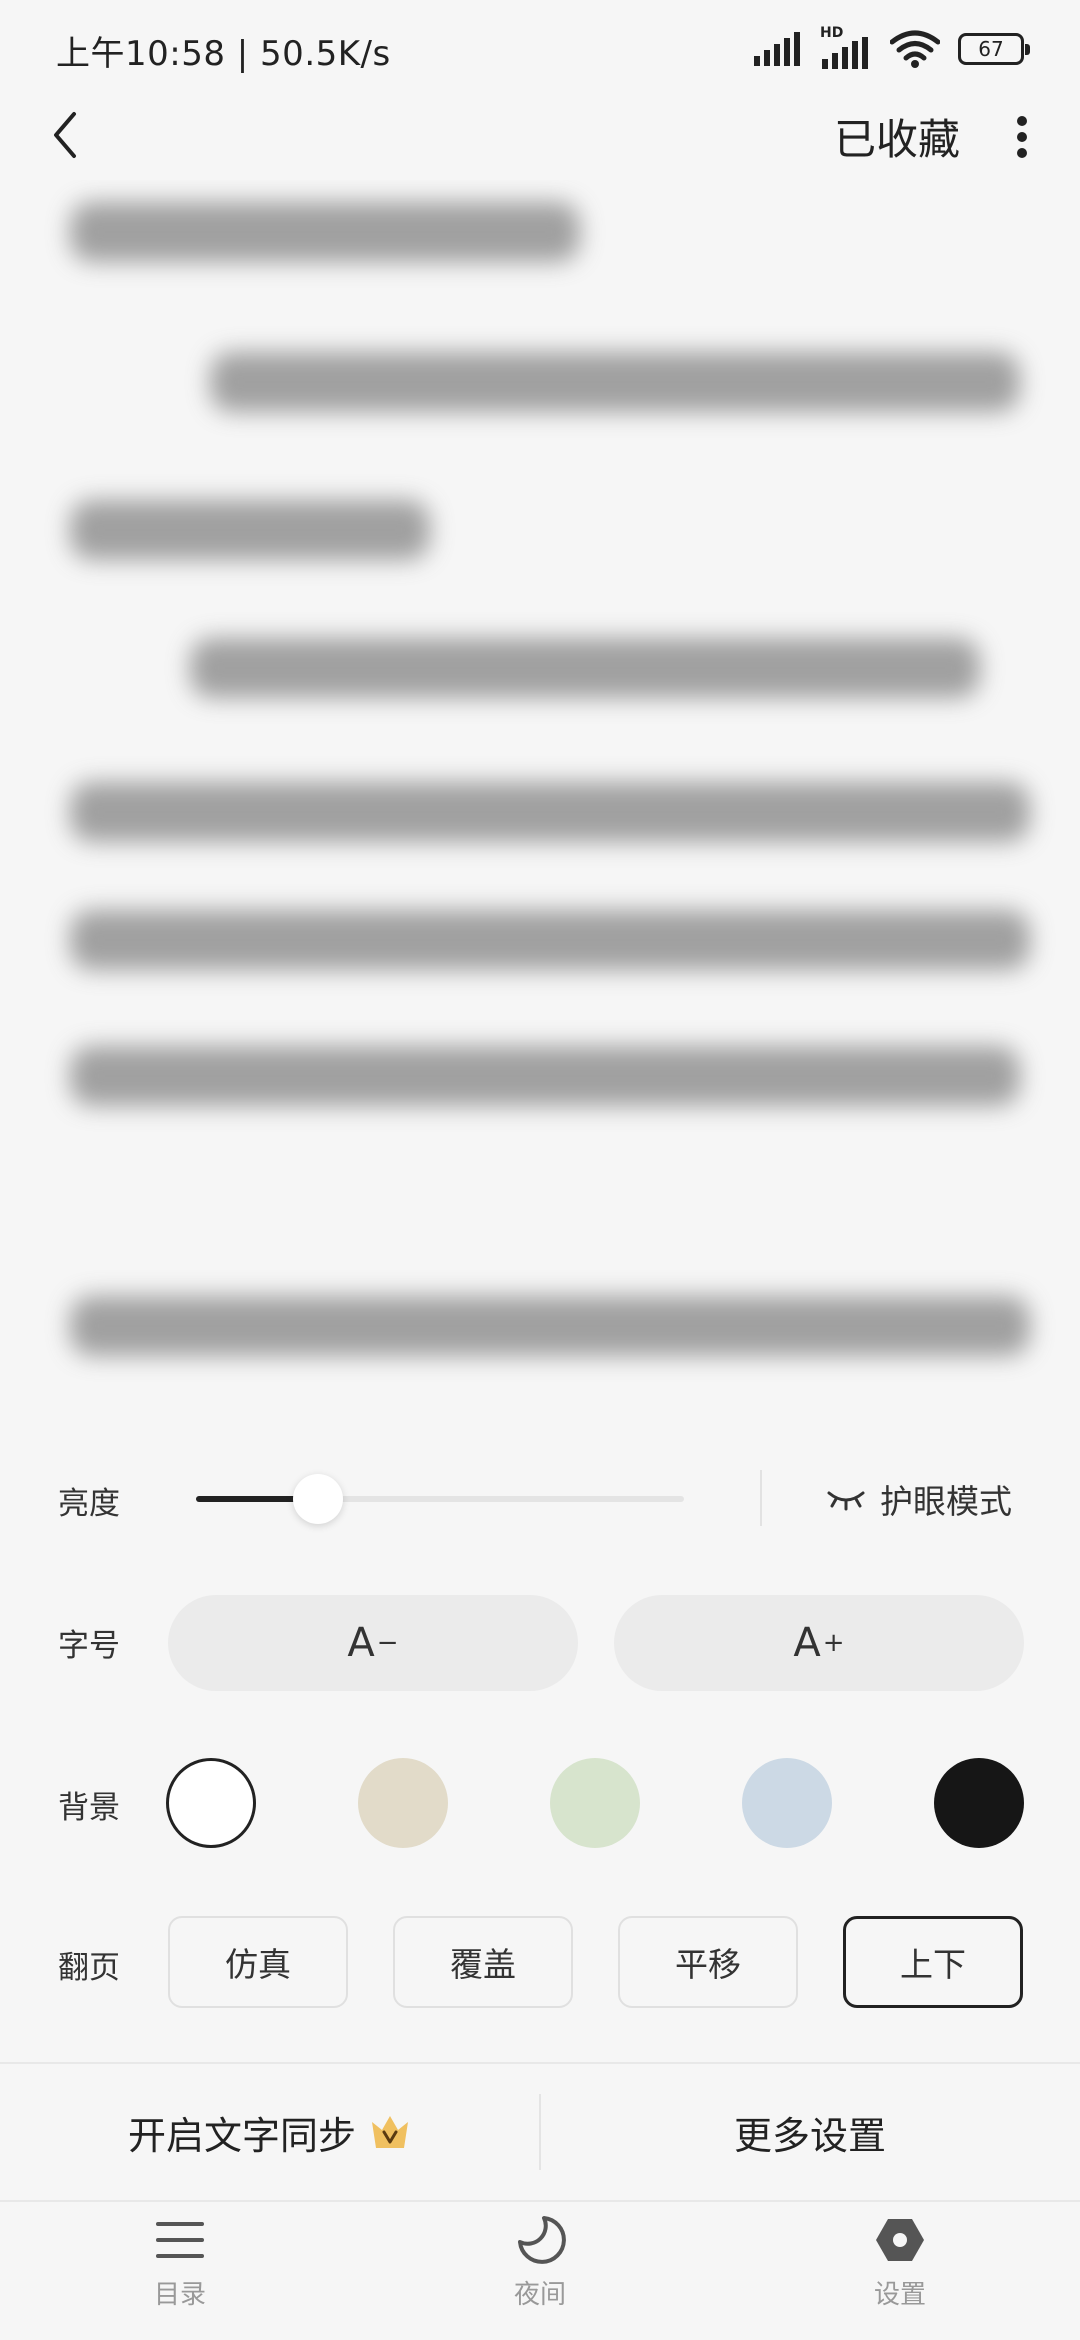  What do you see at coordinates (542, 2240) in the screenshot?
I see `moon-icon` at bounding box center [542, 2240].